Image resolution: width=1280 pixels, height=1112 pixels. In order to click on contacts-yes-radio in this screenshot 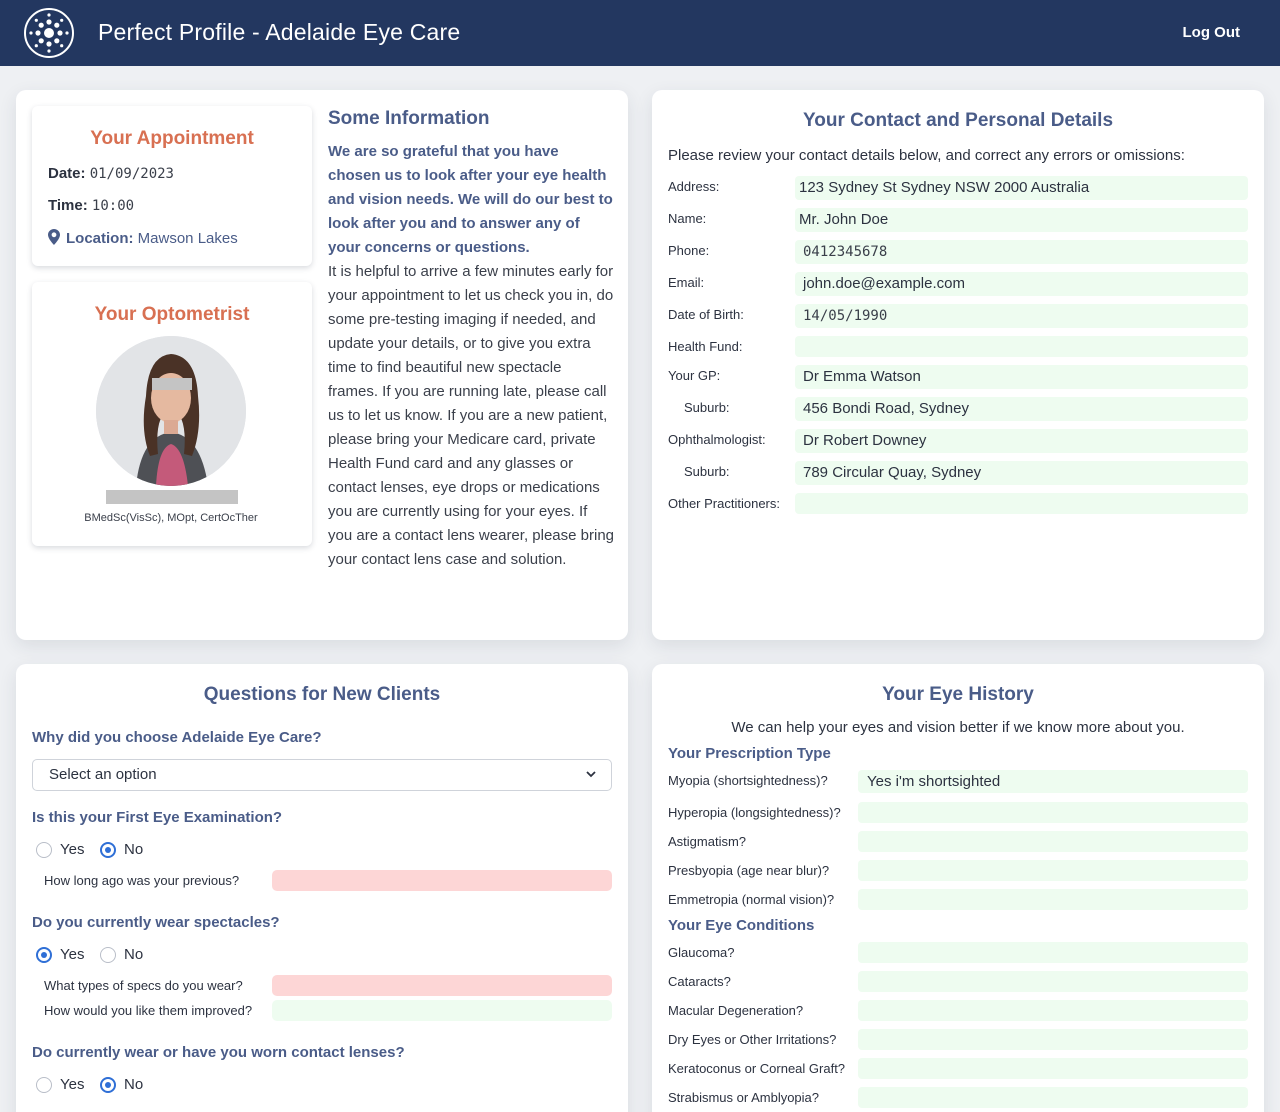, I will do `click(44, 1085)`.